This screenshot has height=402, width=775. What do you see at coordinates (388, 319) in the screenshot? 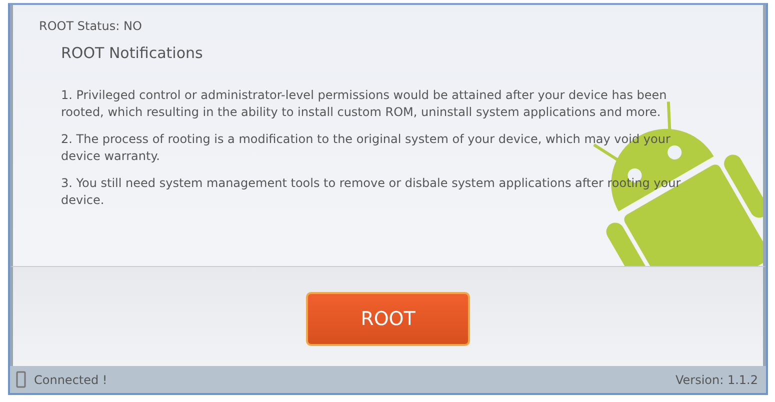
I see `root-button: ROOT` at bounding box center [388, 319].